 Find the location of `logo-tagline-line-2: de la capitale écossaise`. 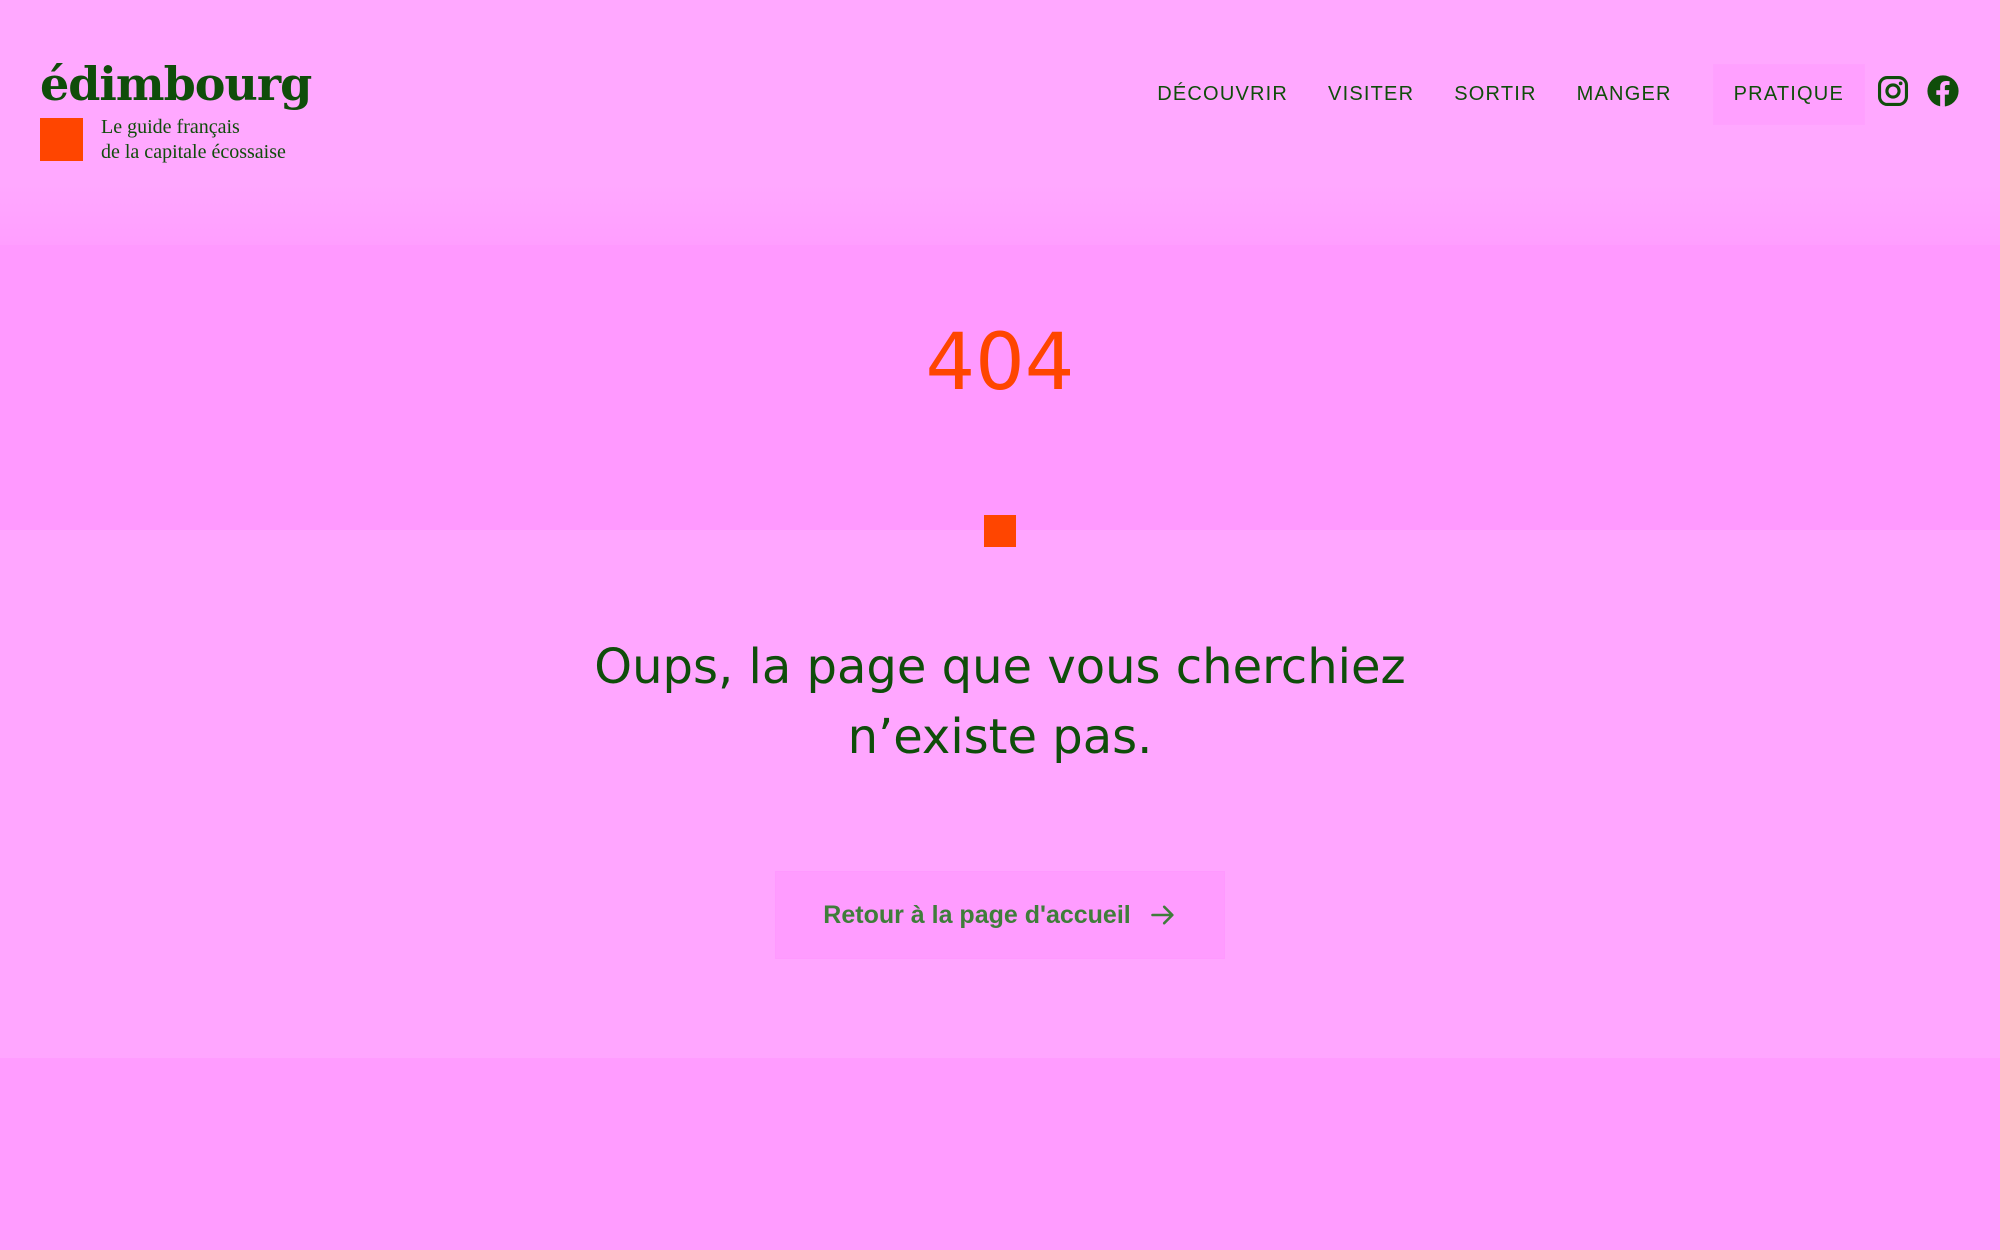

logo-tagline-line-2: de la capitale écossaise is located at coordinates (193, 152).